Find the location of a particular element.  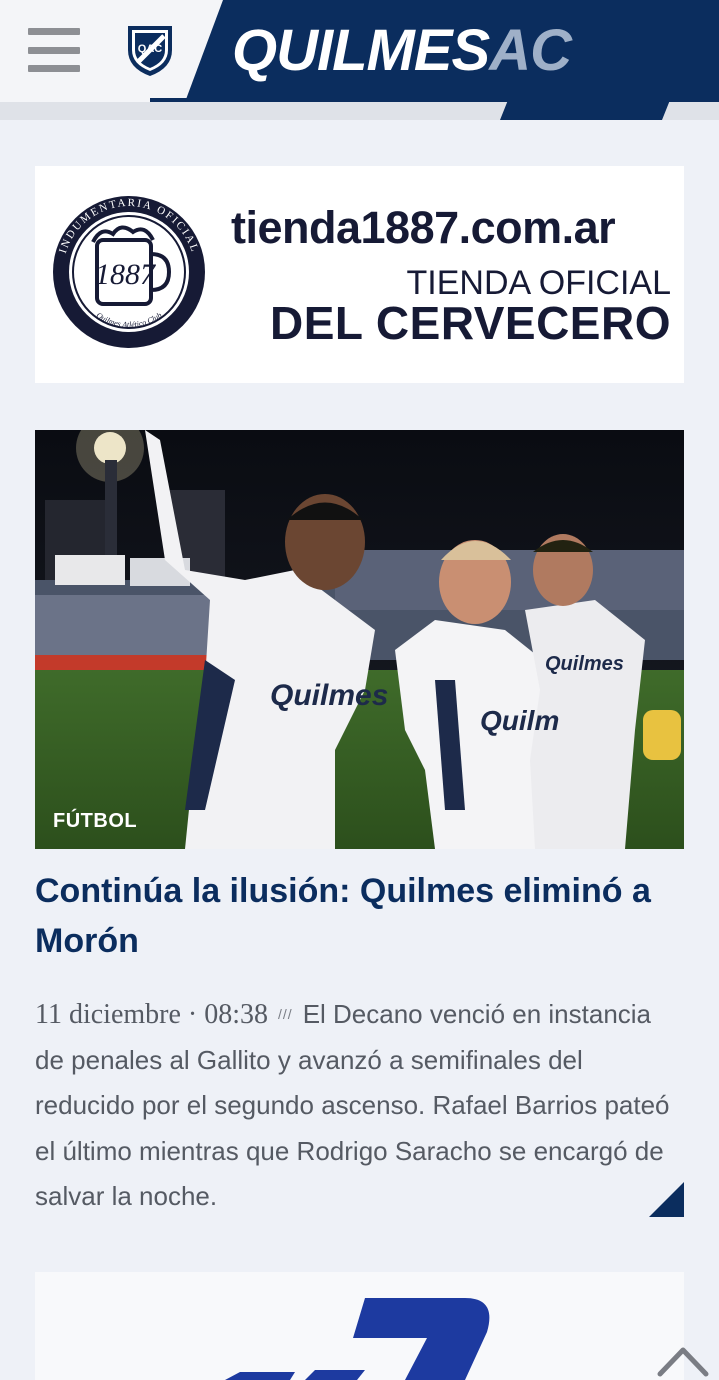

ad-tagline-2: DEL CERVECERO is located at coordinates (470, 323).